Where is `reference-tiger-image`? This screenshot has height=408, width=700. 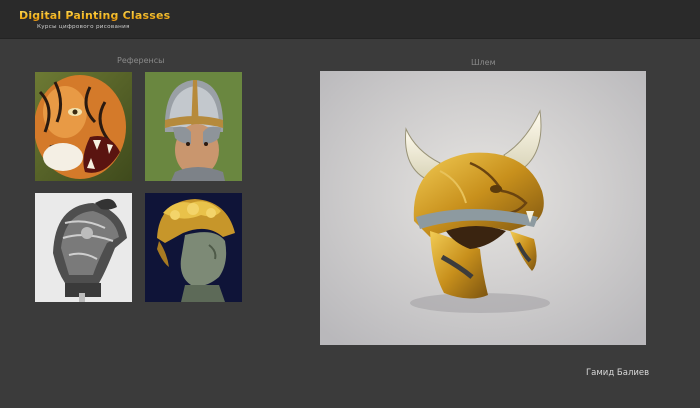
reference-tiger-image is located at coordinates (83, 126).